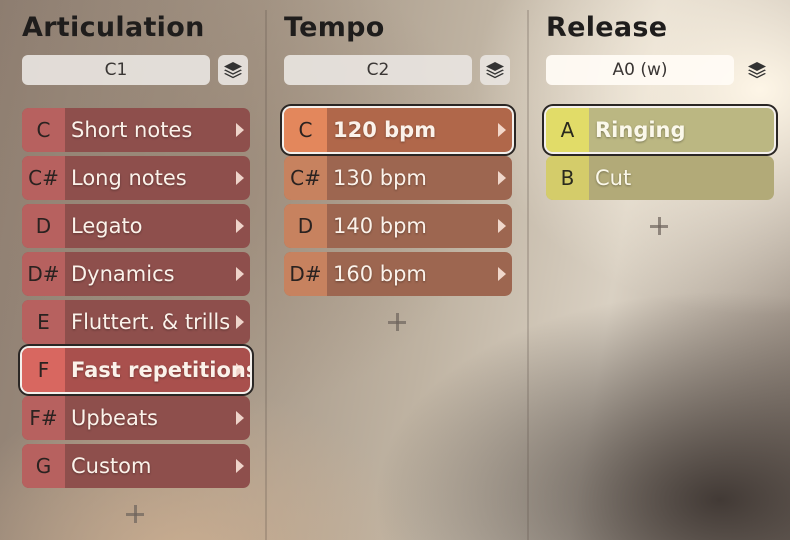  Describe the element at coordinates (113, 27) in the screenshot. I see `articulation-title: Articulation` at that location.